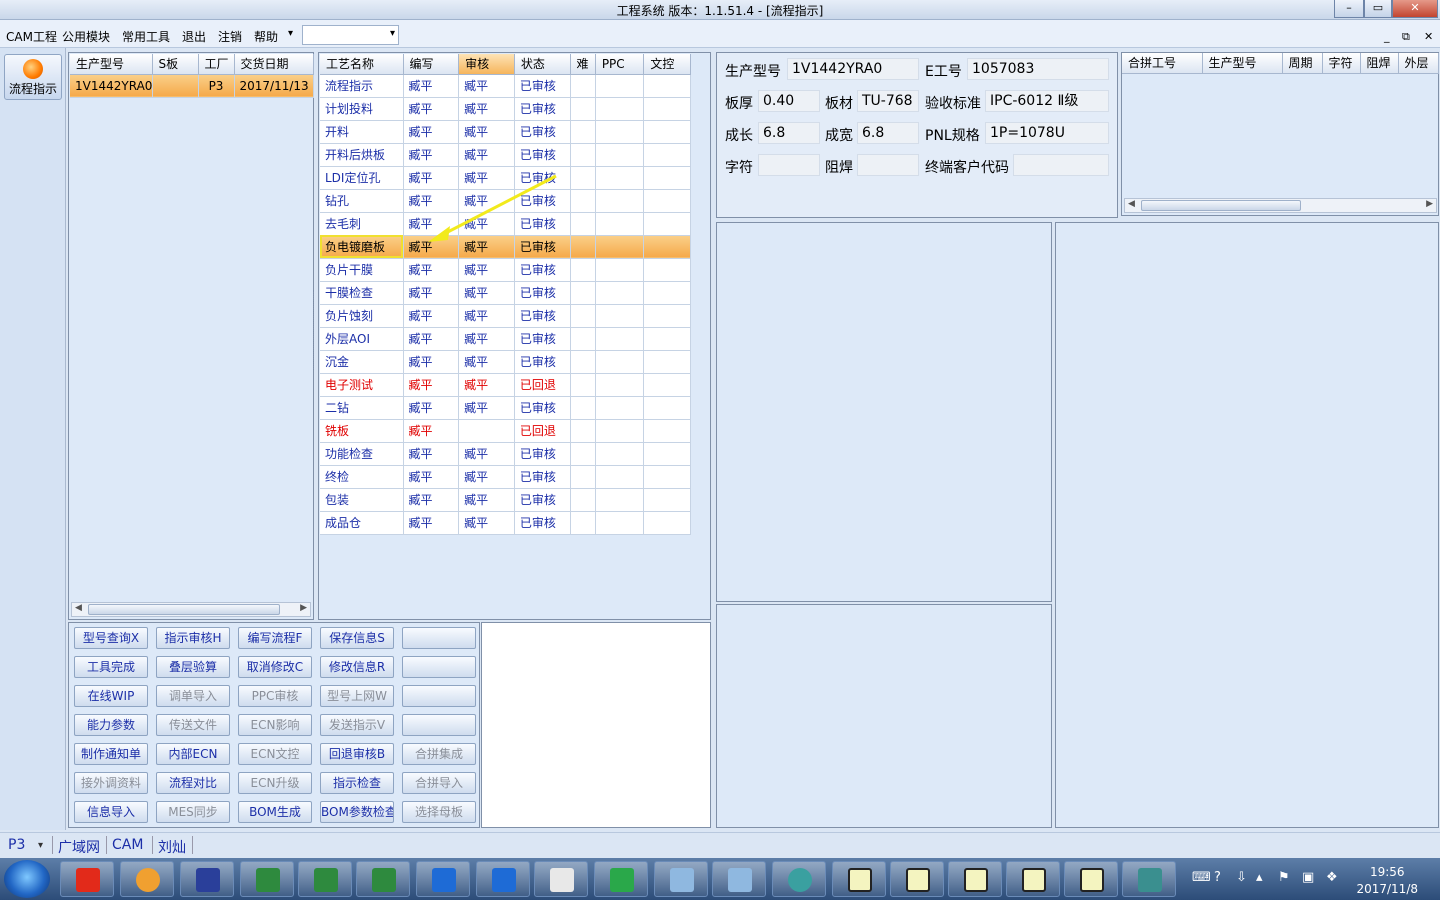  Describe the element at coordinates (275, 812) in the screenshot. I see `action-button-r6-c2: BOM生成` at that location.